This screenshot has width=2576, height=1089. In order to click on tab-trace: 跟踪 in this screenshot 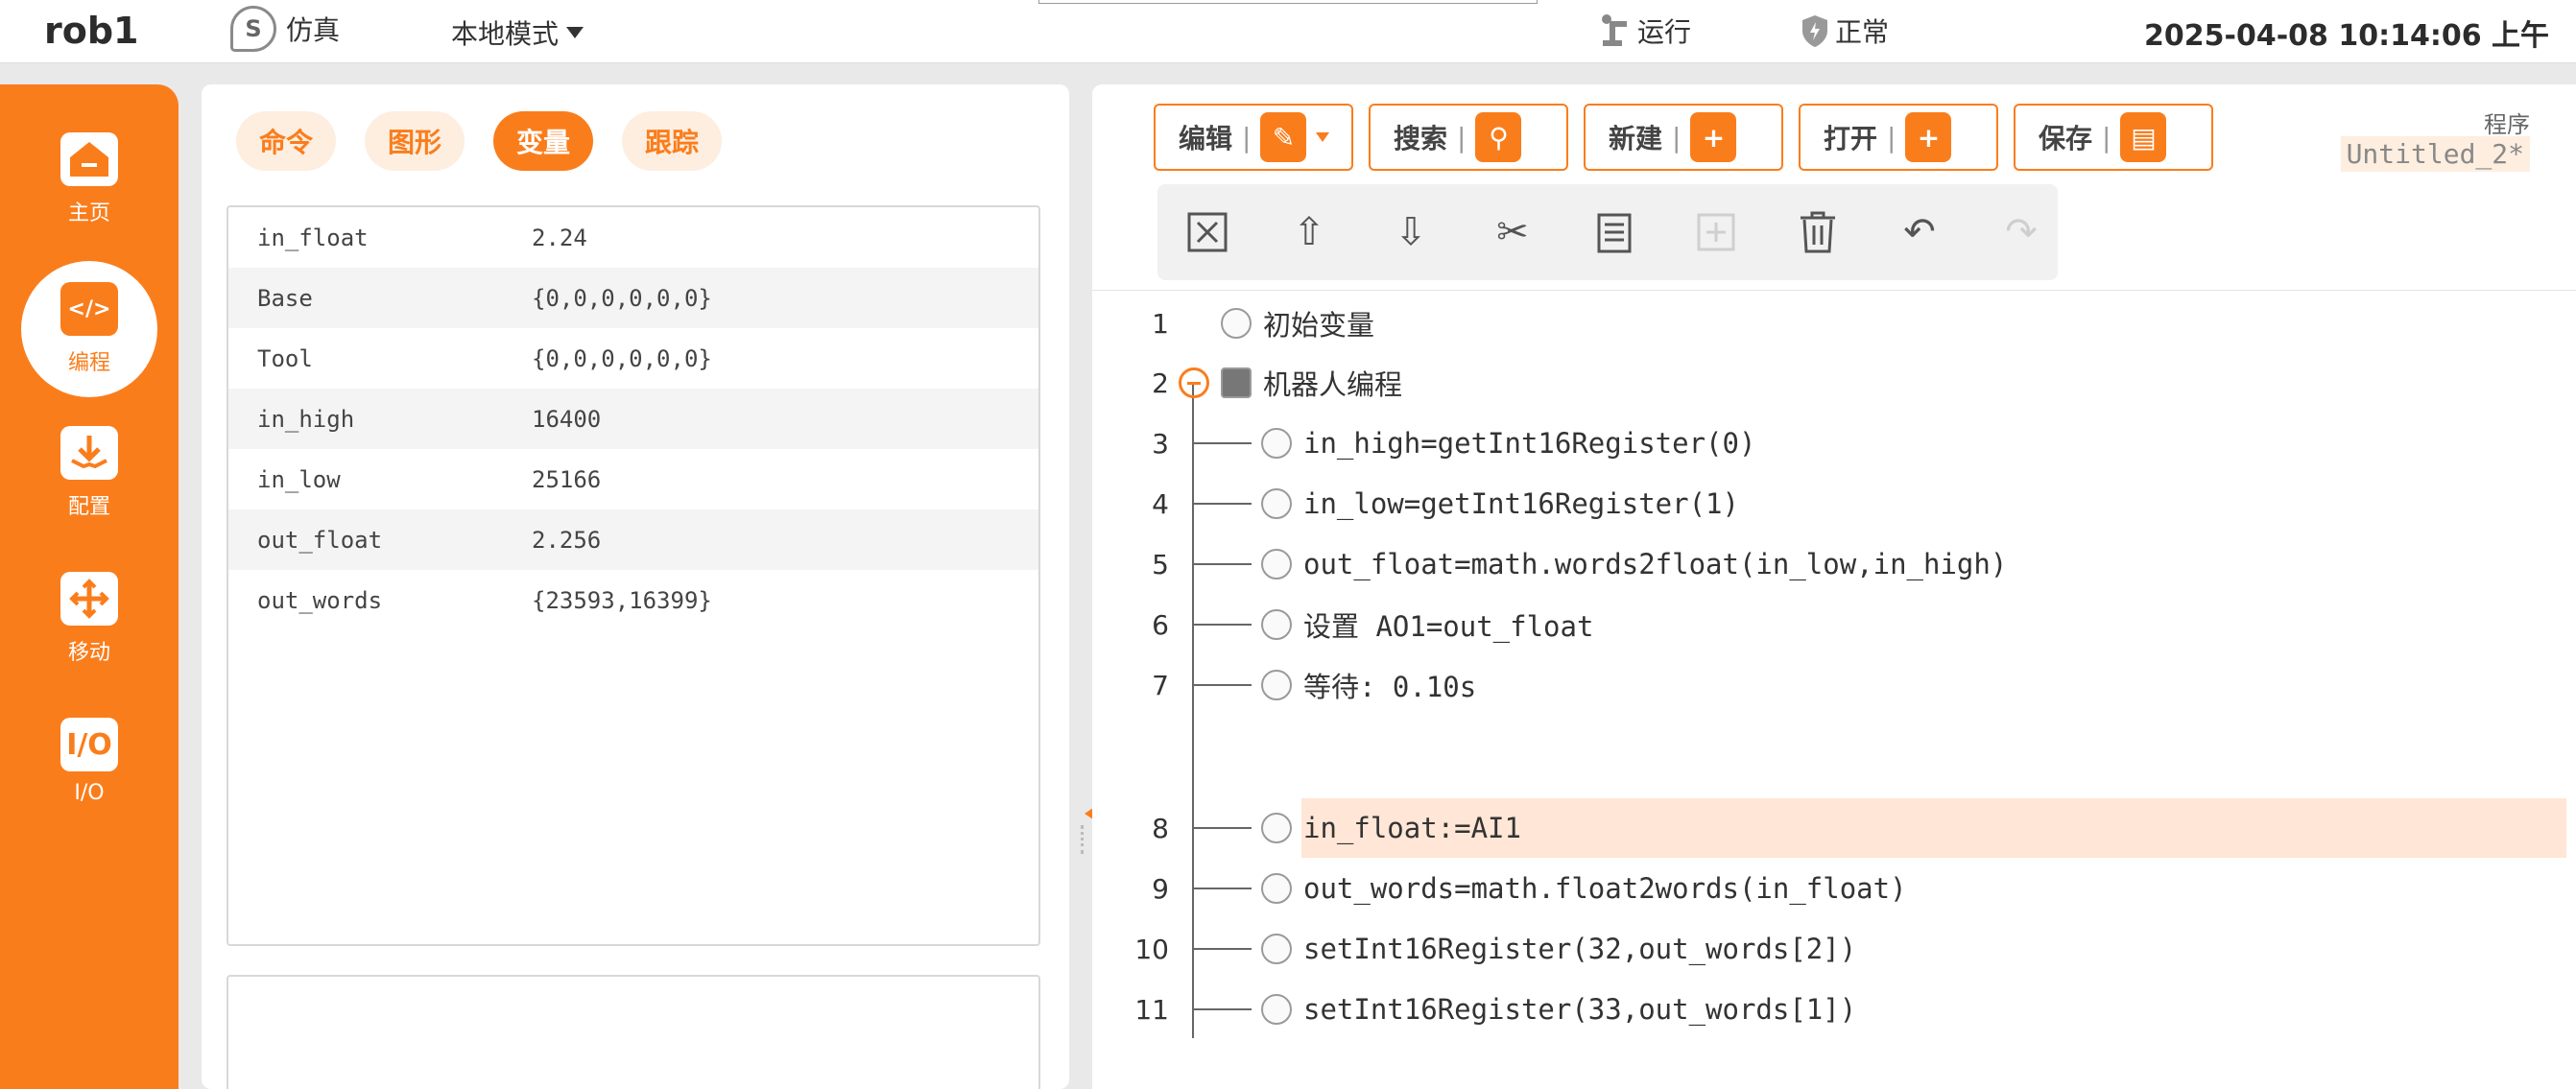, I will do `click(672, 141)`.